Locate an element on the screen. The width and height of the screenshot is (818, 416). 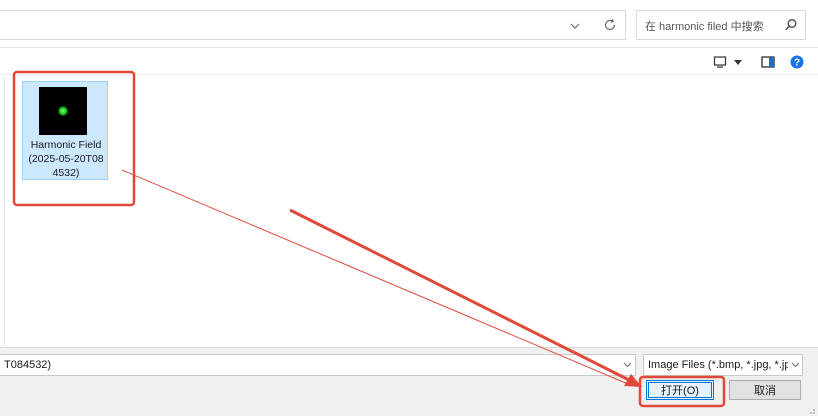
file-name-line: 4532) is located at coordinates (66, 173).